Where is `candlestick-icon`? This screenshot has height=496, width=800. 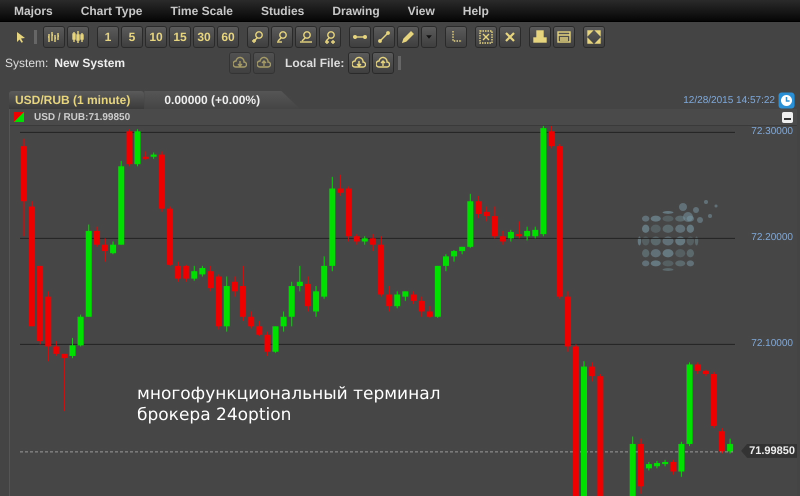
candlestick-icon is located at coordinates (78, 37).